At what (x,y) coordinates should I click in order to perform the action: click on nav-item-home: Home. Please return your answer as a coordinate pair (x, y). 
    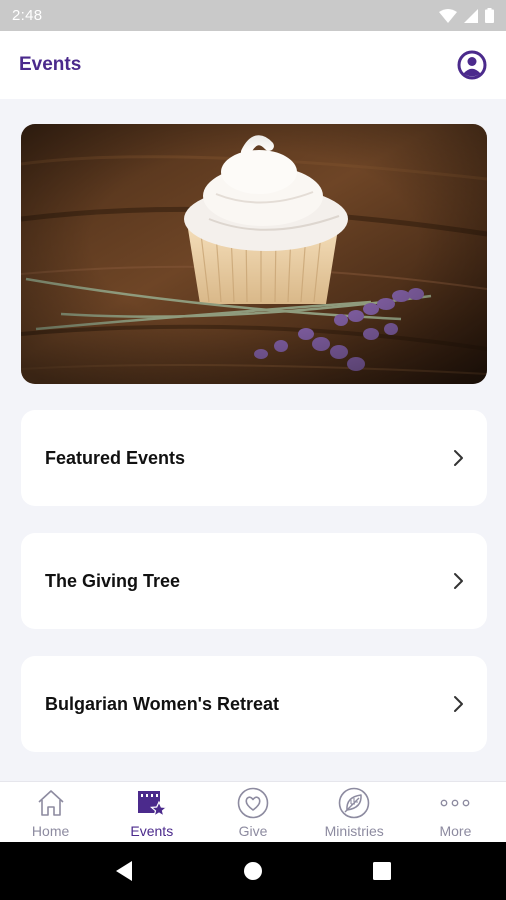
    Looking at the image, I should click on (50, 812).